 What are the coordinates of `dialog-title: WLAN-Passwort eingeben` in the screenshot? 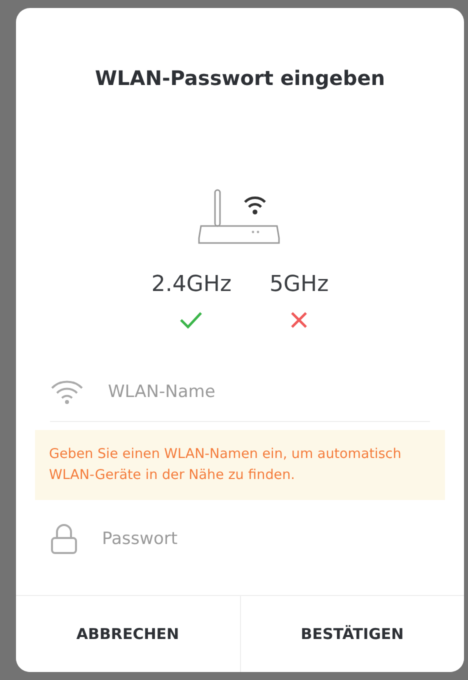 It's located at (239, 78).